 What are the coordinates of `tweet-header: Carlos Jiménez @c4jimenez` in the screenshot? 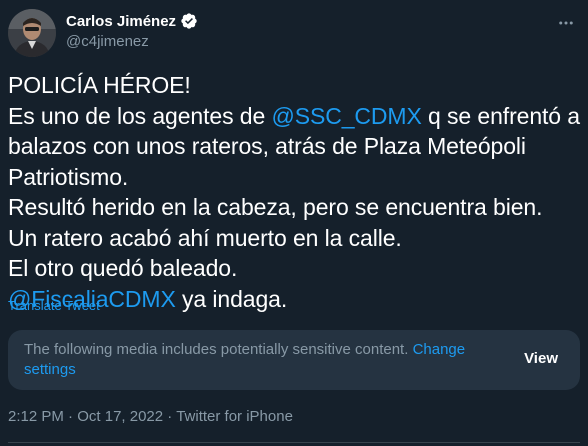 It's located at (294, 33).